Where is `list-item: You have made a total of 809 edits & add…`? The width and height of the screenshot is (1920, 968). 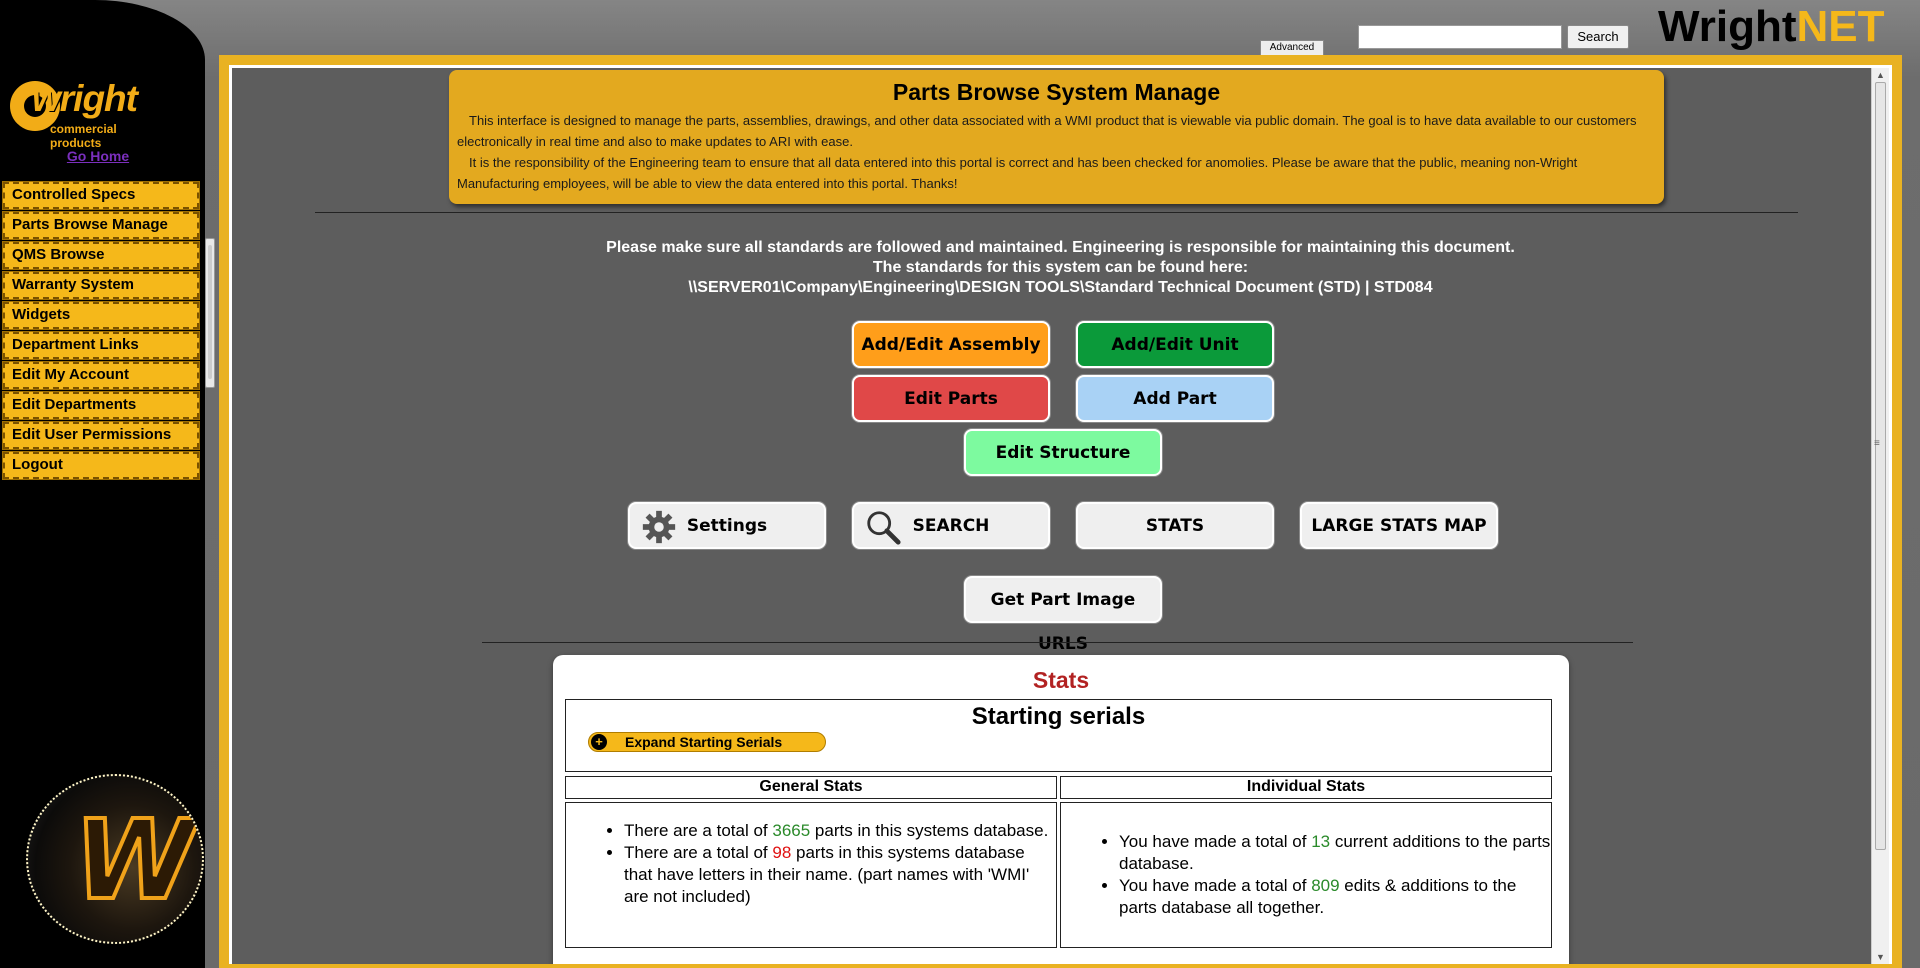
list-item: You have made a total of 809 edits & add… is located at coordinates (1335, 897).